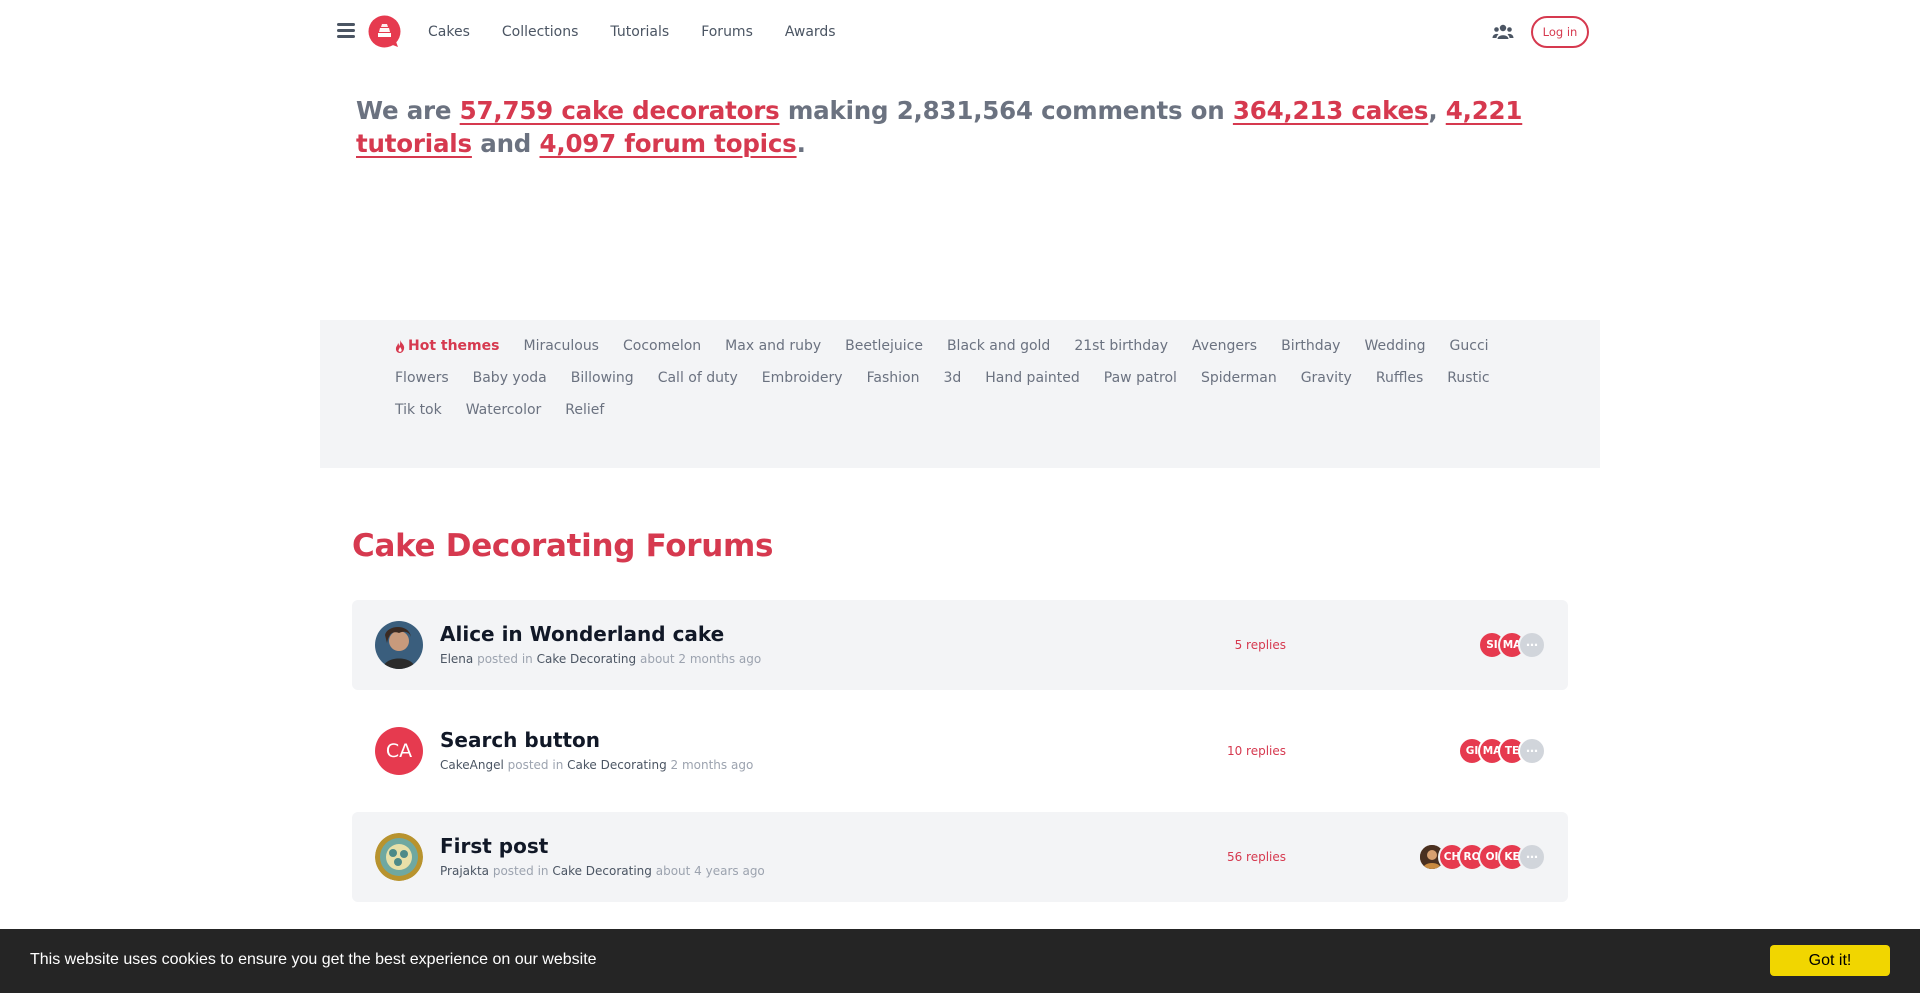  Describe the element at coordinates (561, 346) in the screenshot. I see `theme-link: Miraculous` at that location.